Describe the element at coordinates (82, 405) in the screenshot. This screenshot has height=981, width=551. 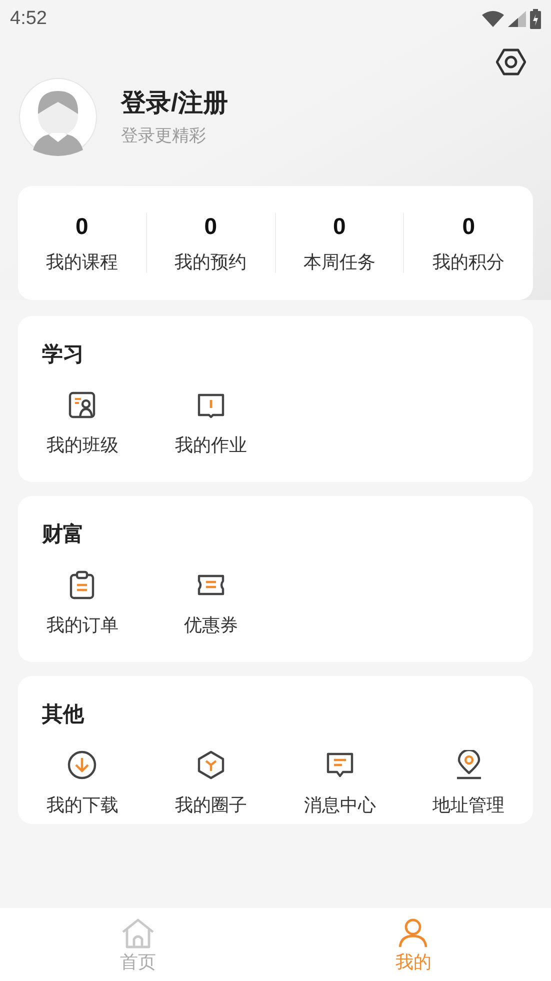
I see `class-icon` at that location.